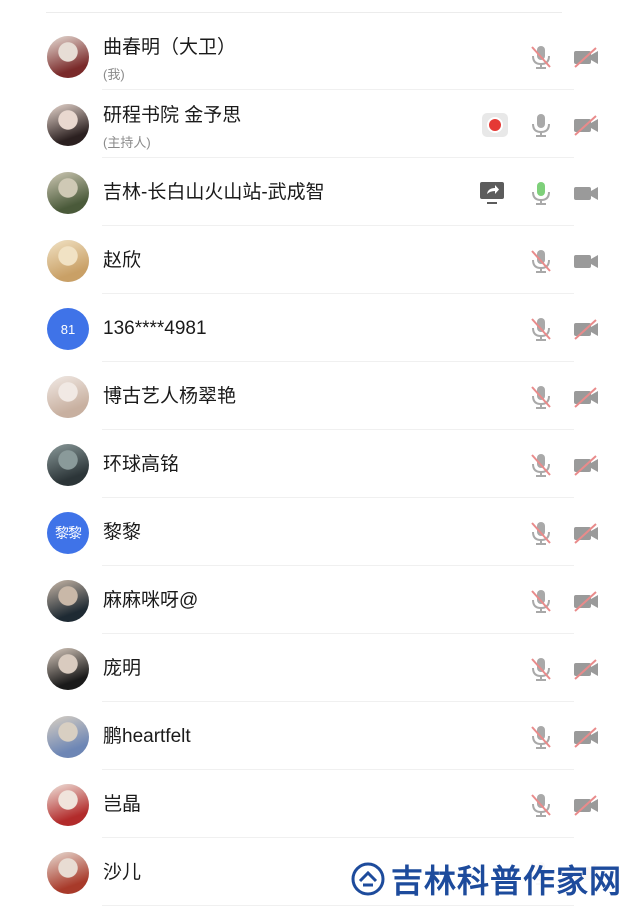 This screenshot has height=911, width=632. I want to click on participant-name: 吉林-长白山火山站-武成智, so click(214, 192).